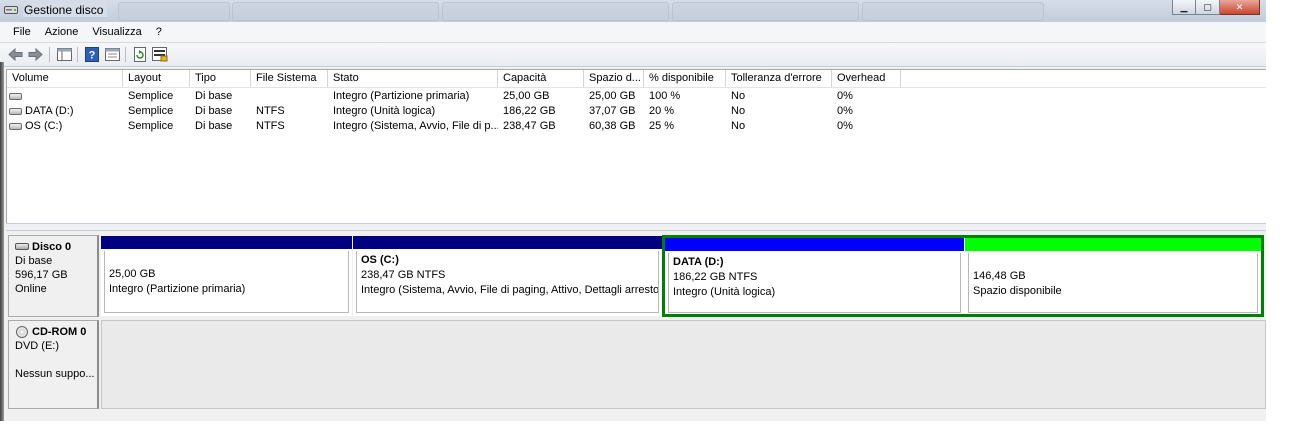 The width and height of the screenshot is (1313, 437). I want to click on menu-visualizza: Visualizza, so click(116, 32).